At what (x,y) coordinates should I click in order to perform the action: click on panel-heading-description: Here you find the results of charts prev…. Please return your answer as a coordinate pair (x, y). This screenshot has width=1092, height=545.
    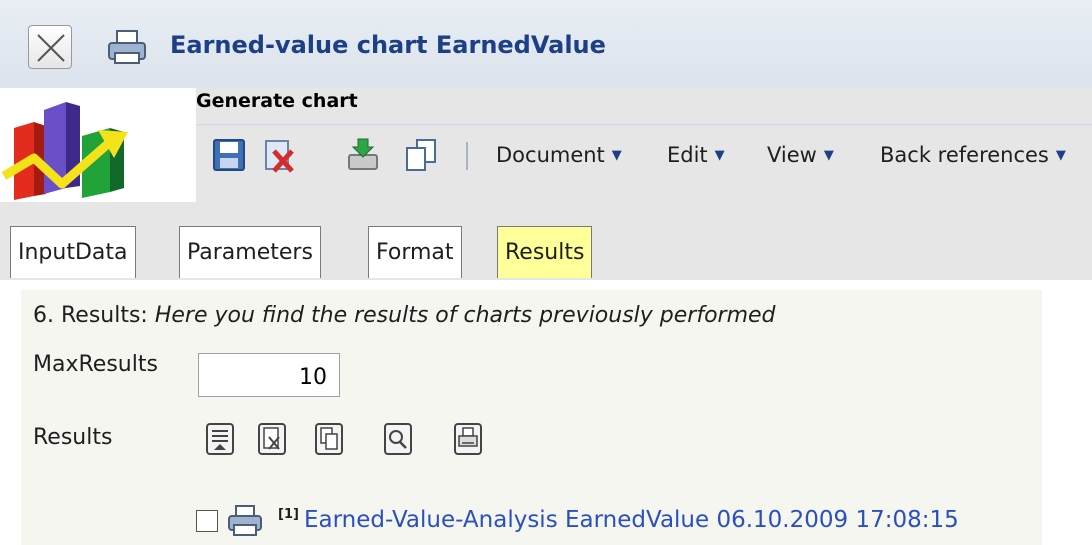
    Looking at the image, I should click on (465, 315).